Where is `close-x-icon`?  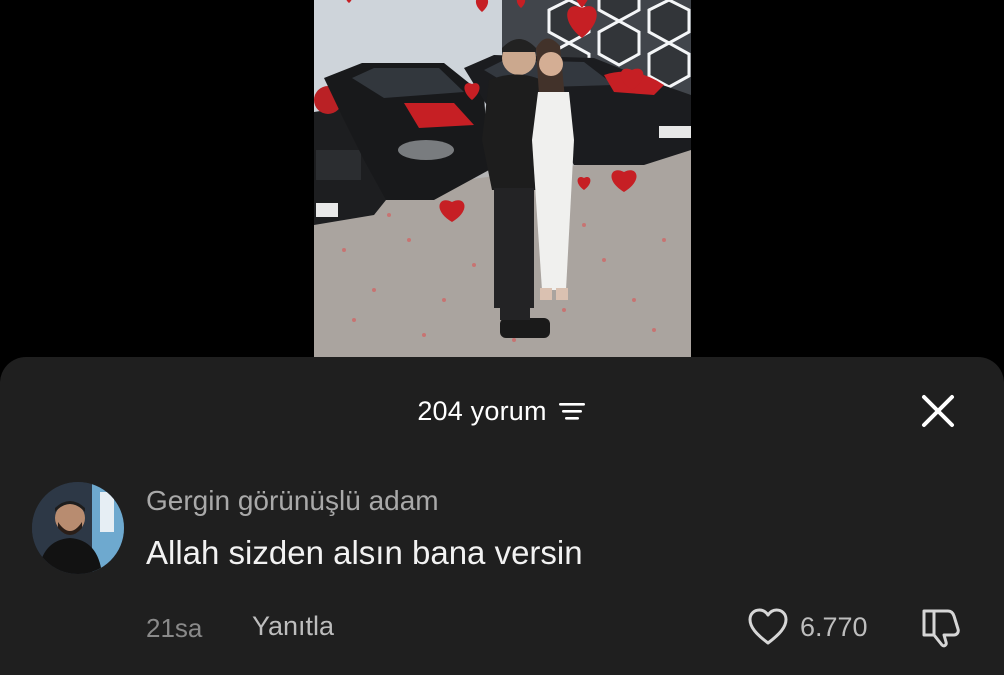 close-x-icon is located at coordinates (938, 411).